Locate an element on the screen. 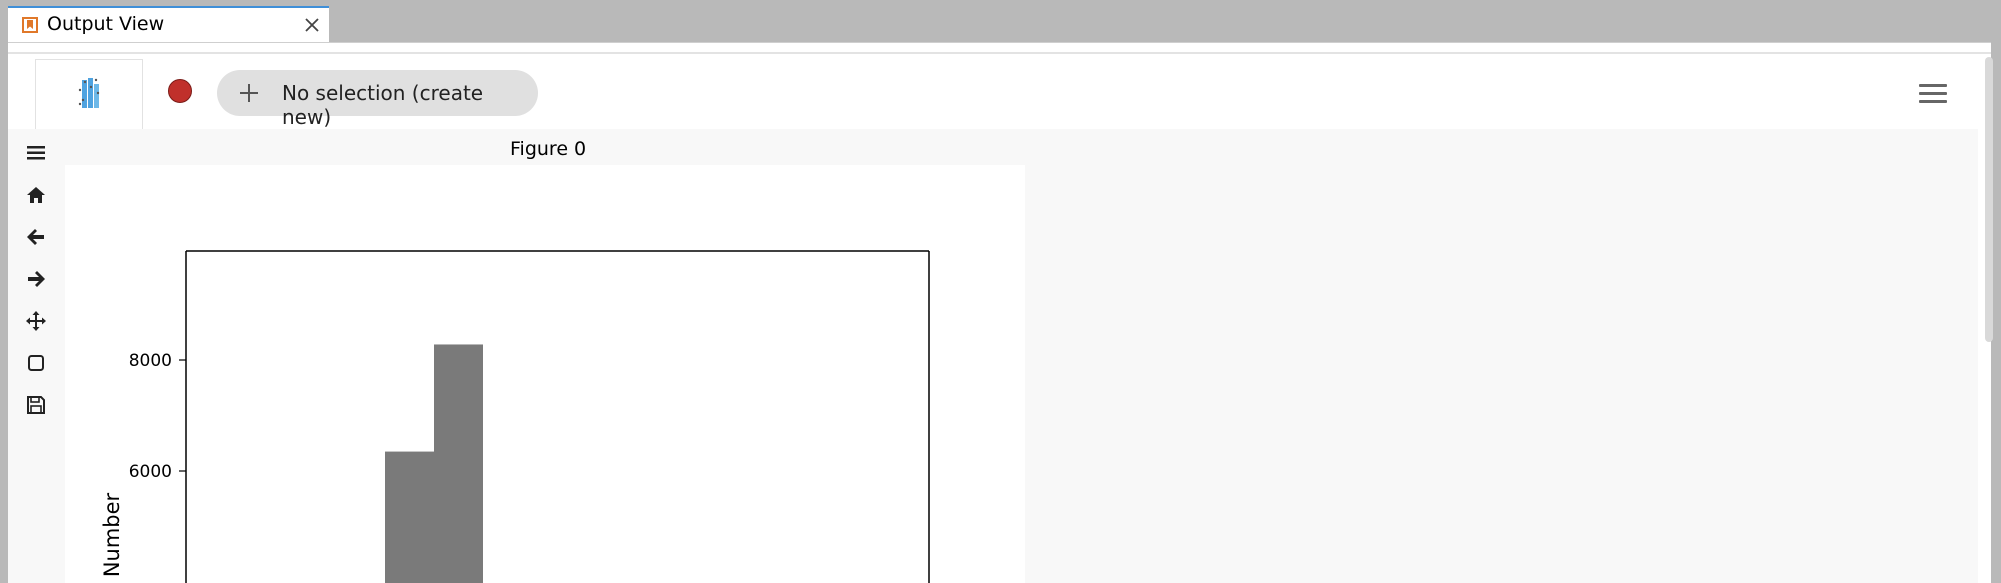 This screenshot has width=2001, height=583. plus-icon is located at coordinates (249, 93).